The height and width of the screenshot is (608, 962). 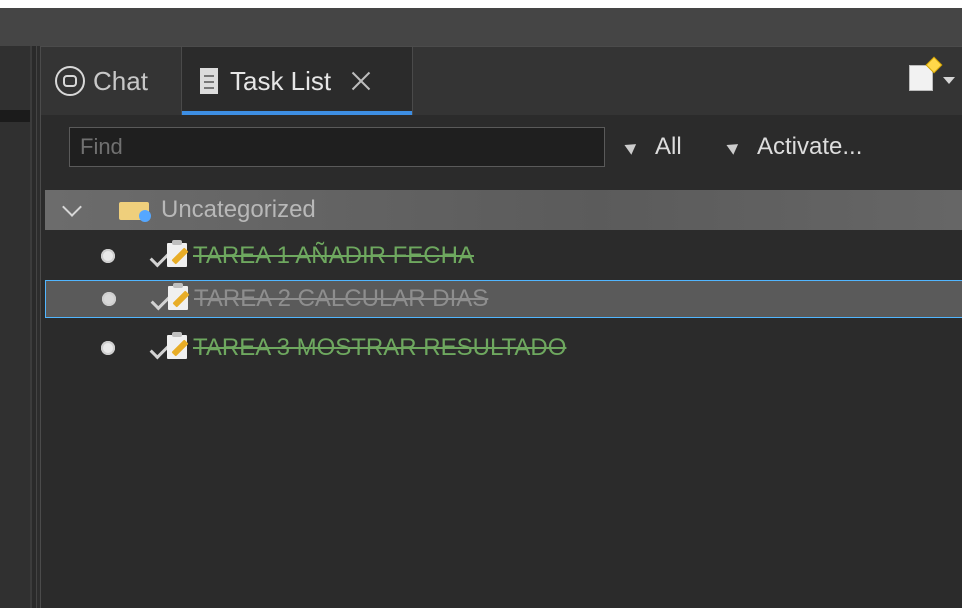 I want to click on tab-task-list-label: Task List, so click(x=281, y=80).